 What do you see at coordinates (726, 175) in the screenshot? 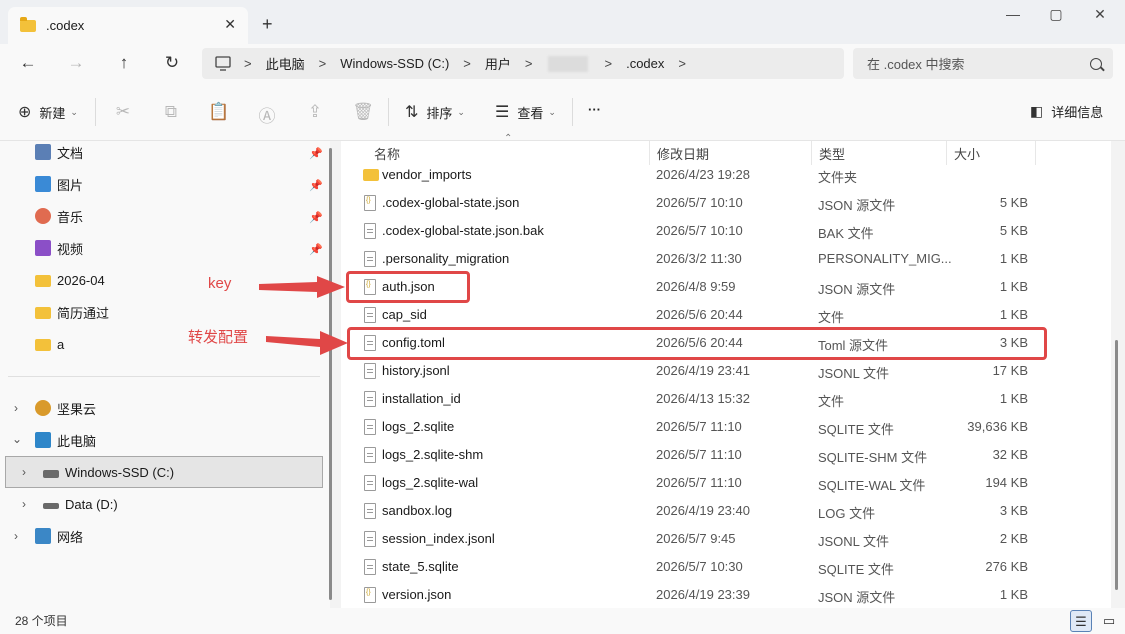
I see `file-row: vendor_imports 2026/4/23 19:28 文件夹` at bounding box center [726, 175].